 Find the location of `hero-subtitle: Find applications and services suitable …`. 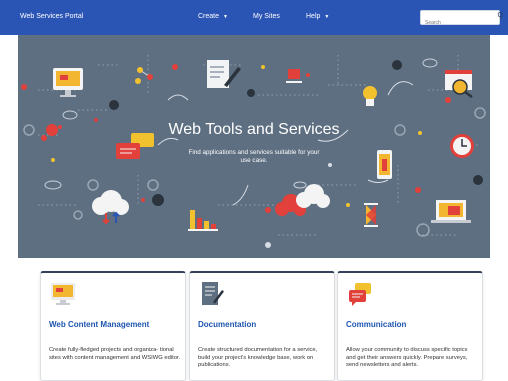

hero-subtitle: Find applications and services suitable … is located at coordinates (254, 156).